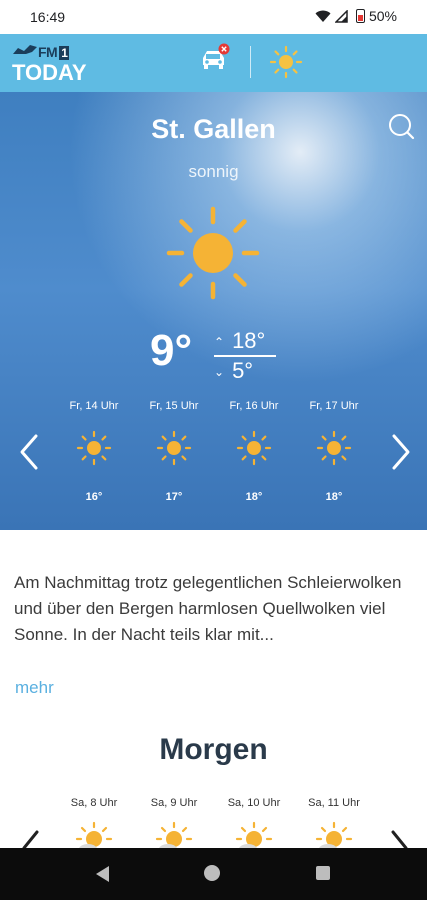 The width and height of the screenshot is (427, 900). Describe the element at coordinates (323, 16) in the screenshot. I see `wifi-icon` at that location.